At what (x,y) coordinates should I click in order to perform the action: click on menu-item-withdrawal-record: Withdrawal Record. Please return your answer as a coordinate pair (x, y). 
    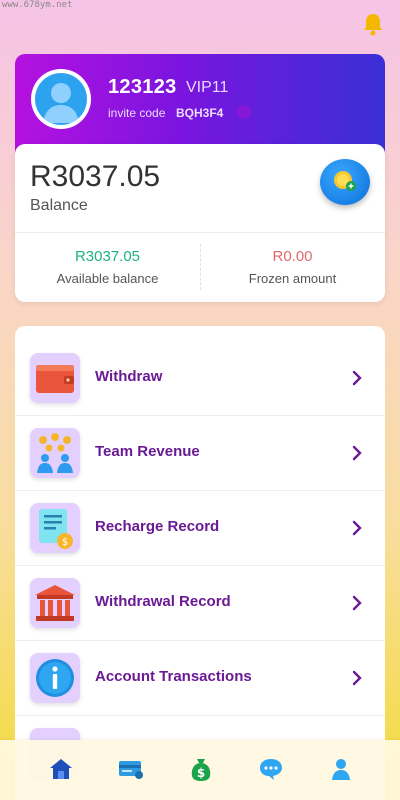
    Looking at the image, I should click on (200, 603).